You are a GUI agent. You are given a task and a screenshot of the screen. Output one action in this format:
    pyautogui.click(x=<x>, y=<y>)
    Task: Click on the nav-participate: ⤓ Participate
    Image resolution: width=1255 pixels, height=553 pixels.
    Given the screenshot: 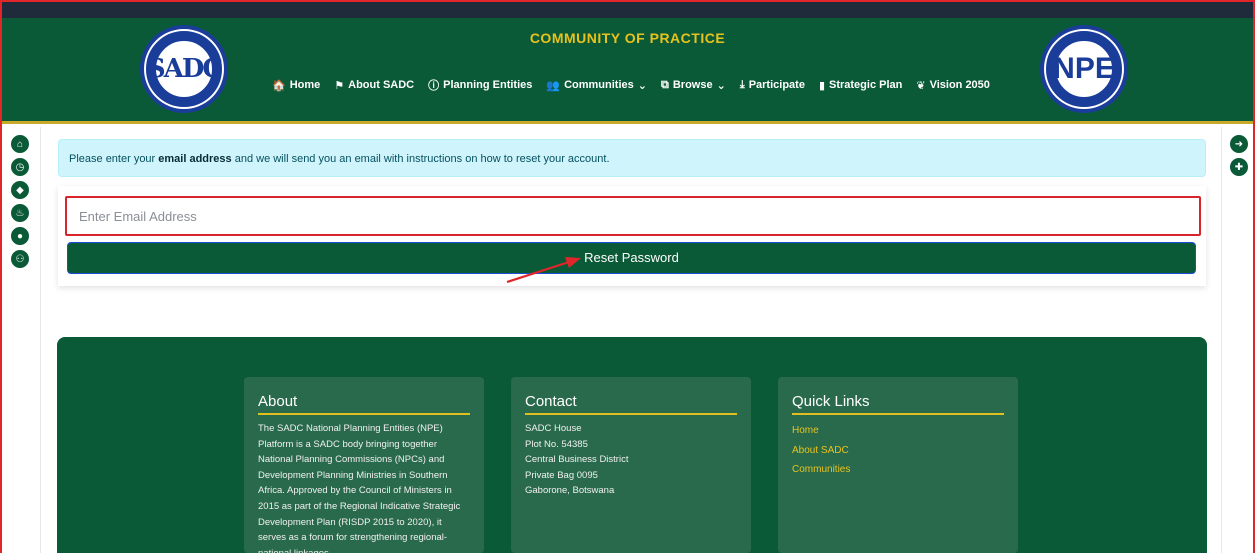 What is the action you would take?
    pyautogui.click(x=772, y=85)
    